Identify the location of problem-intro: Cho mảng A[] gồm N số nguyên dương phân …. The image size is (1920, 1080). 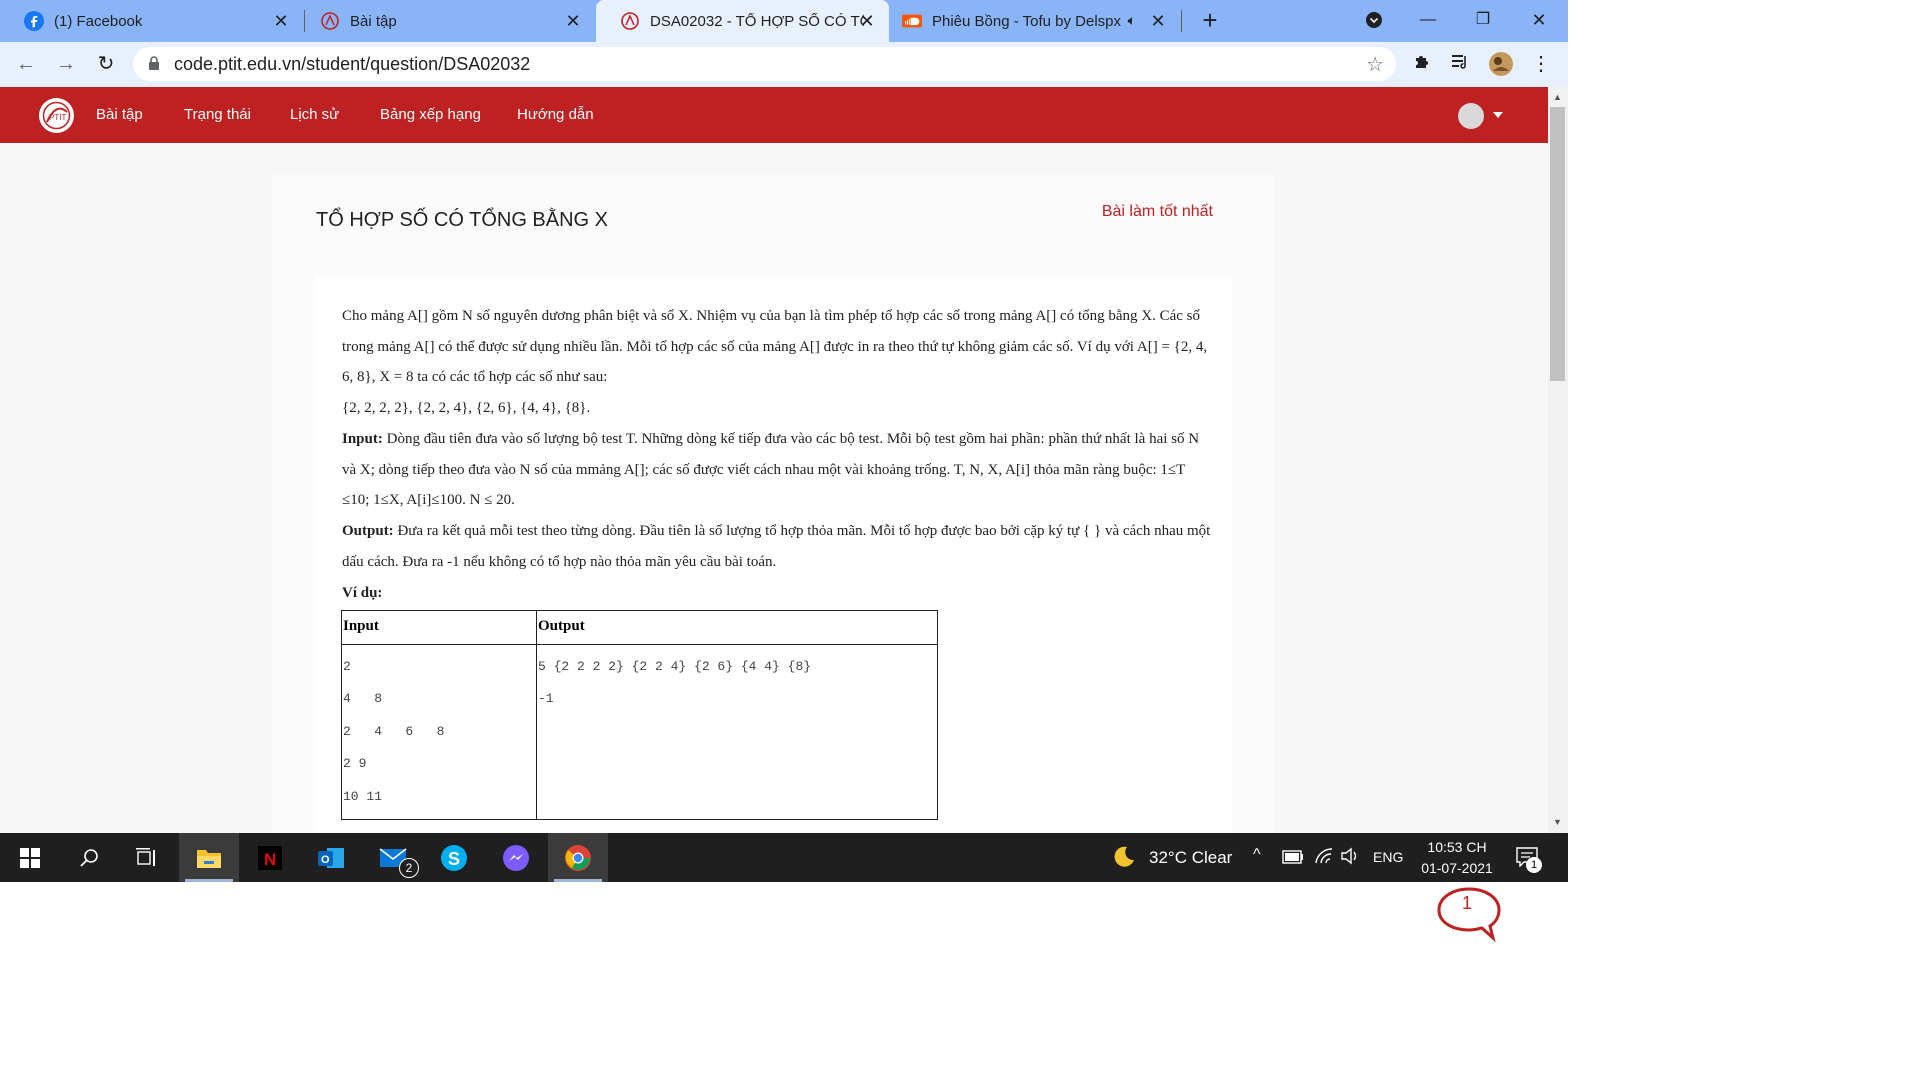
(775, 347).